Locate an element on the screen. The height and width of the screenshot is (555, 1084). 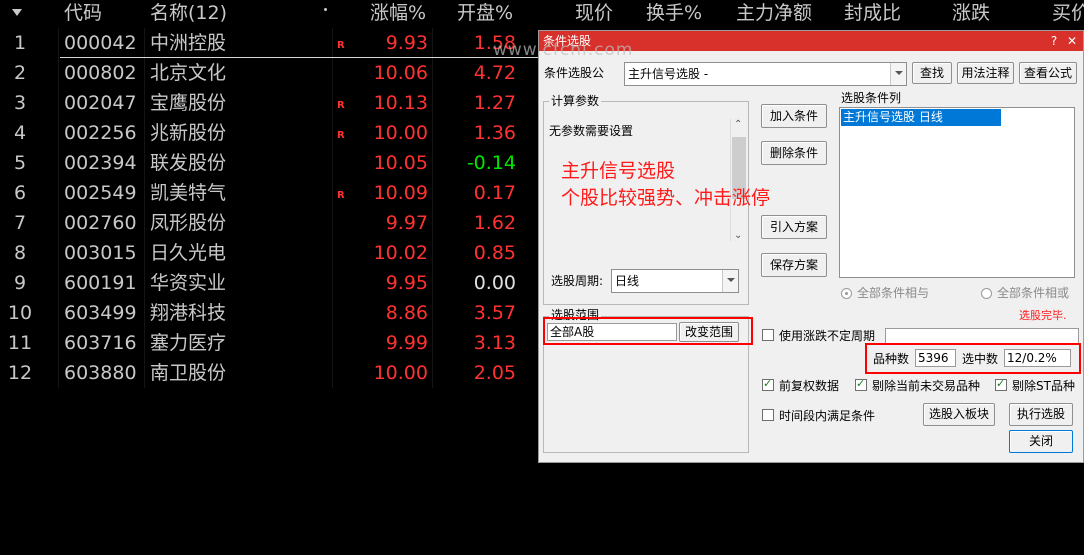
open-pct: 0.85 is located at coordinates (494, 253).